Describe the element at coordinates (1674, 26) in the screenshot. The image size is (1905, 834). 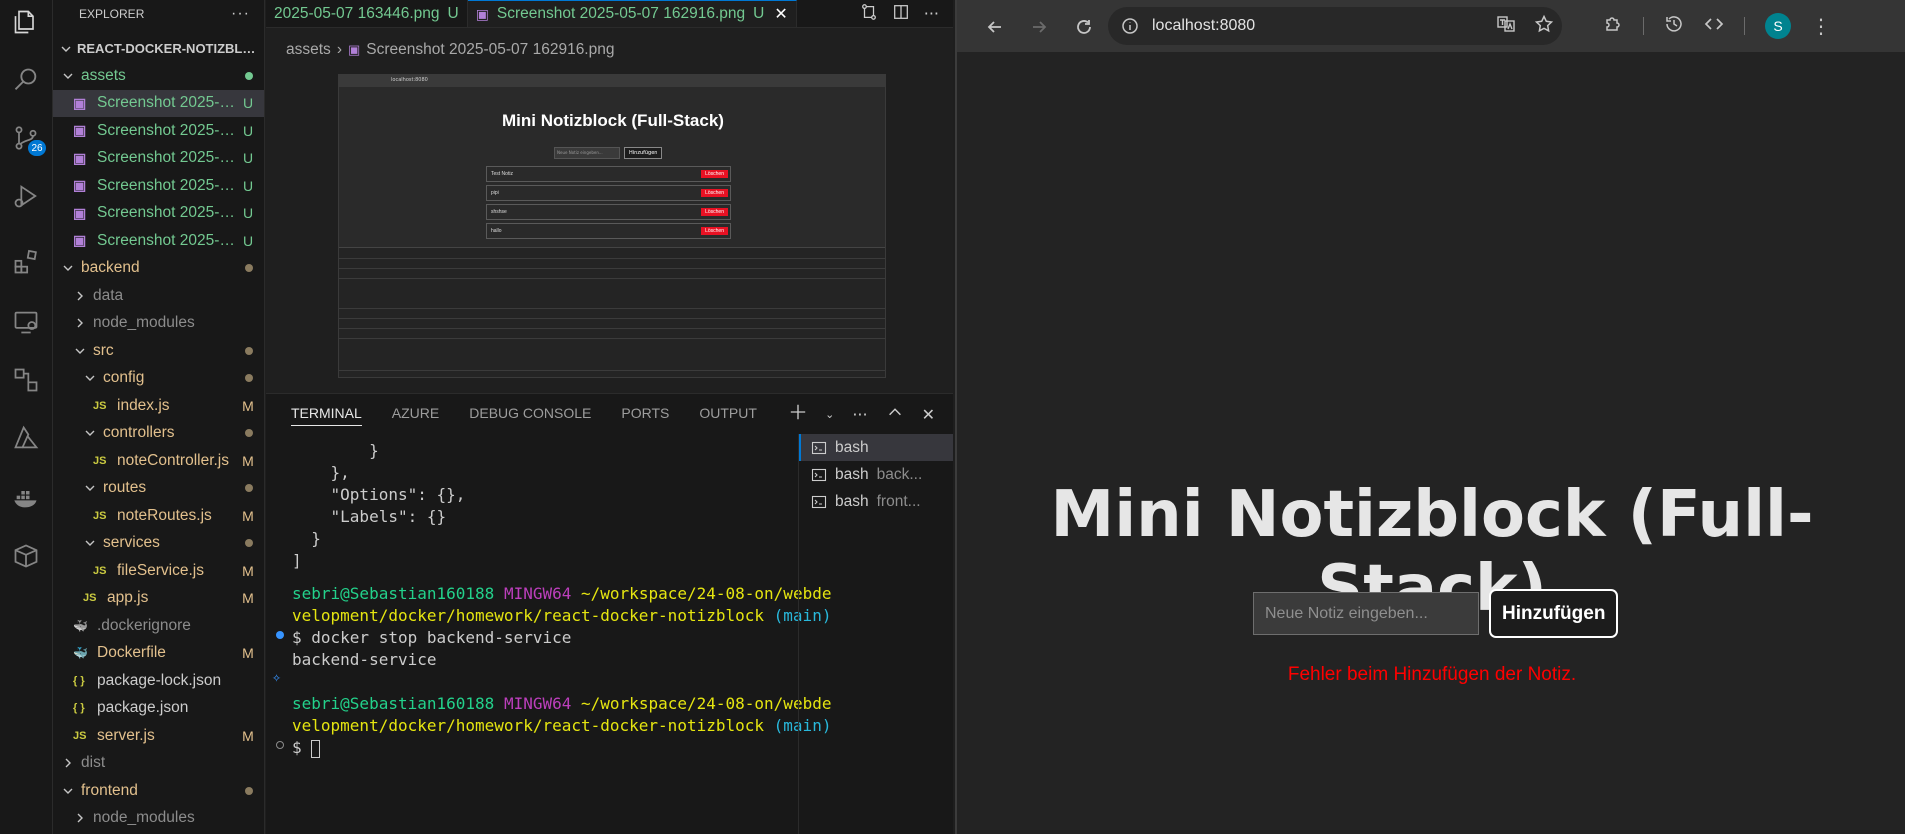
I see `history-icon` at that location.